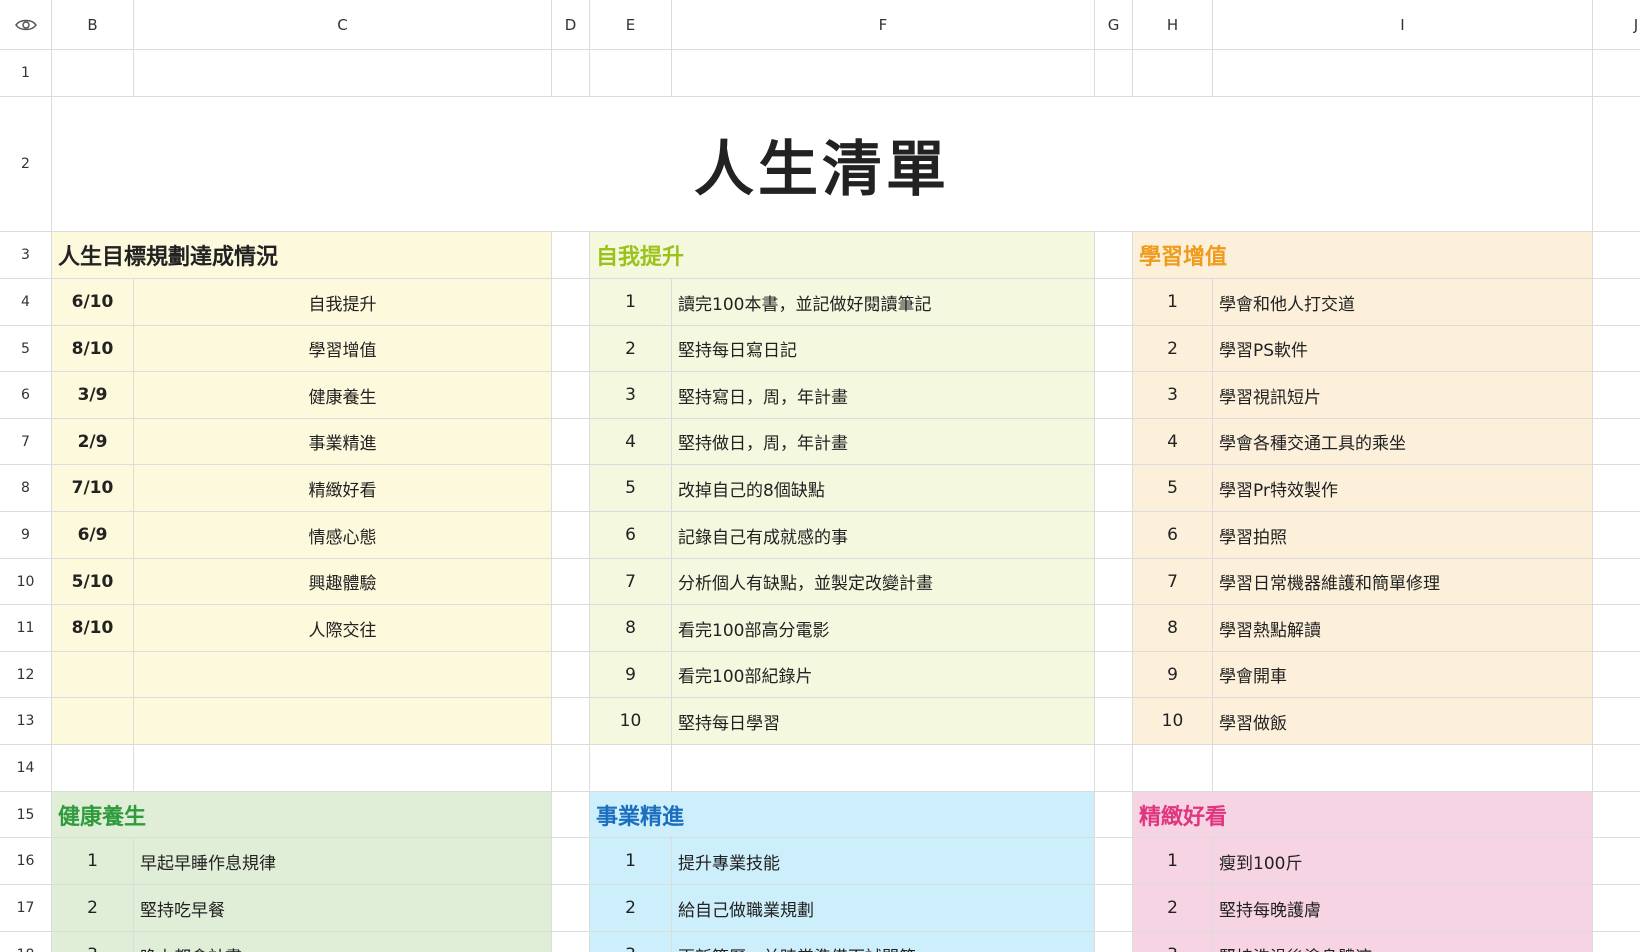 Image resolution: width=1640 pixels, height=952 pixels. I want to click on column-header-h: H, so click(1173, 25).